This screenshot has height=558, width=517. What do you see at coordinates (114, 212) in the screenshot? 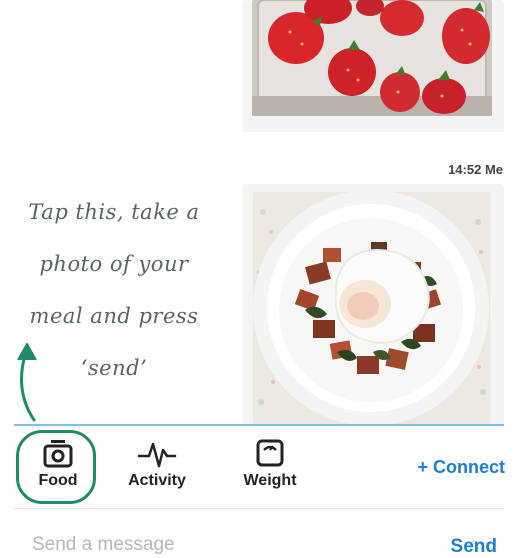
I see `annotation-line-1: Tap this, take a` at bounding box center [114, 212].